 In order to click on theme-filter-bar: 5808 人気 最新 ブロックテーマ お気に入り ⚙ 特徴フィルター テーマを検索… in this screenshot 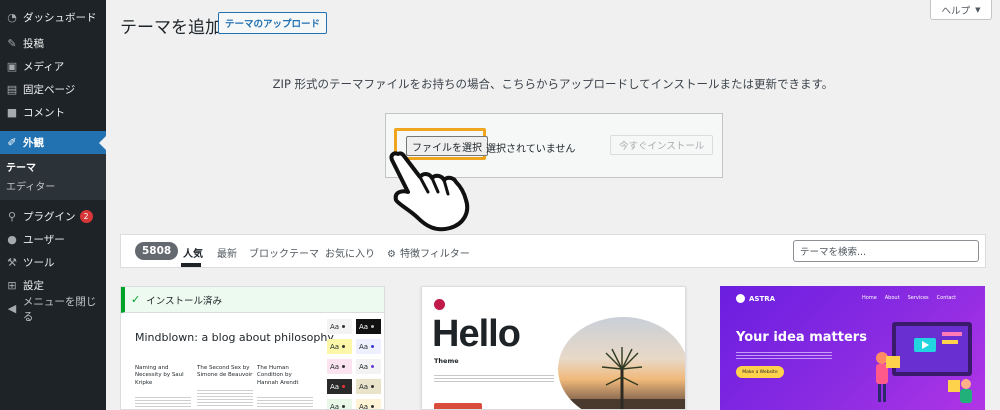, I will do `click(553, 251)`.